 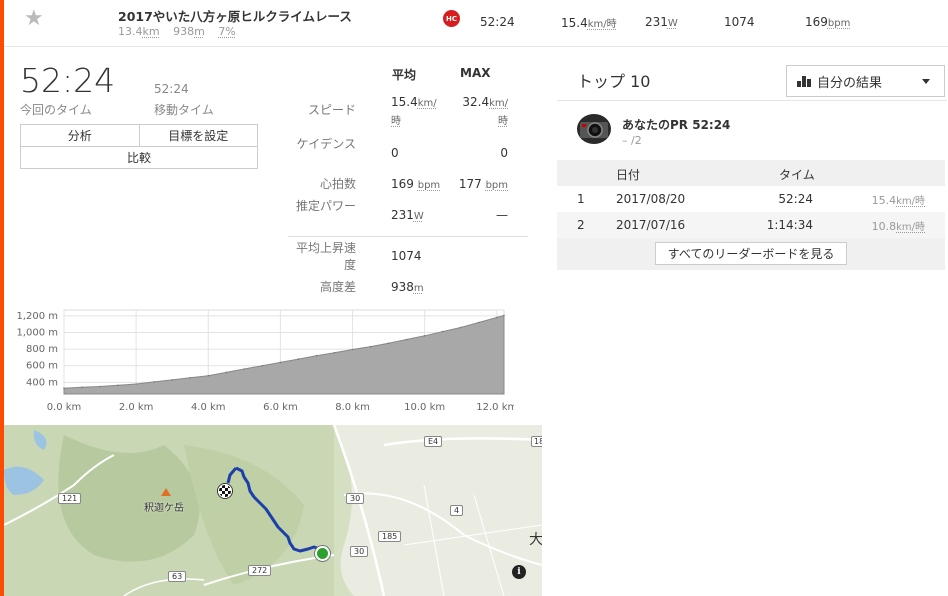 What do you see at coordinates (581, 225) in the screenshot?
I see `rank: 2` at bounding box center [581, 225].